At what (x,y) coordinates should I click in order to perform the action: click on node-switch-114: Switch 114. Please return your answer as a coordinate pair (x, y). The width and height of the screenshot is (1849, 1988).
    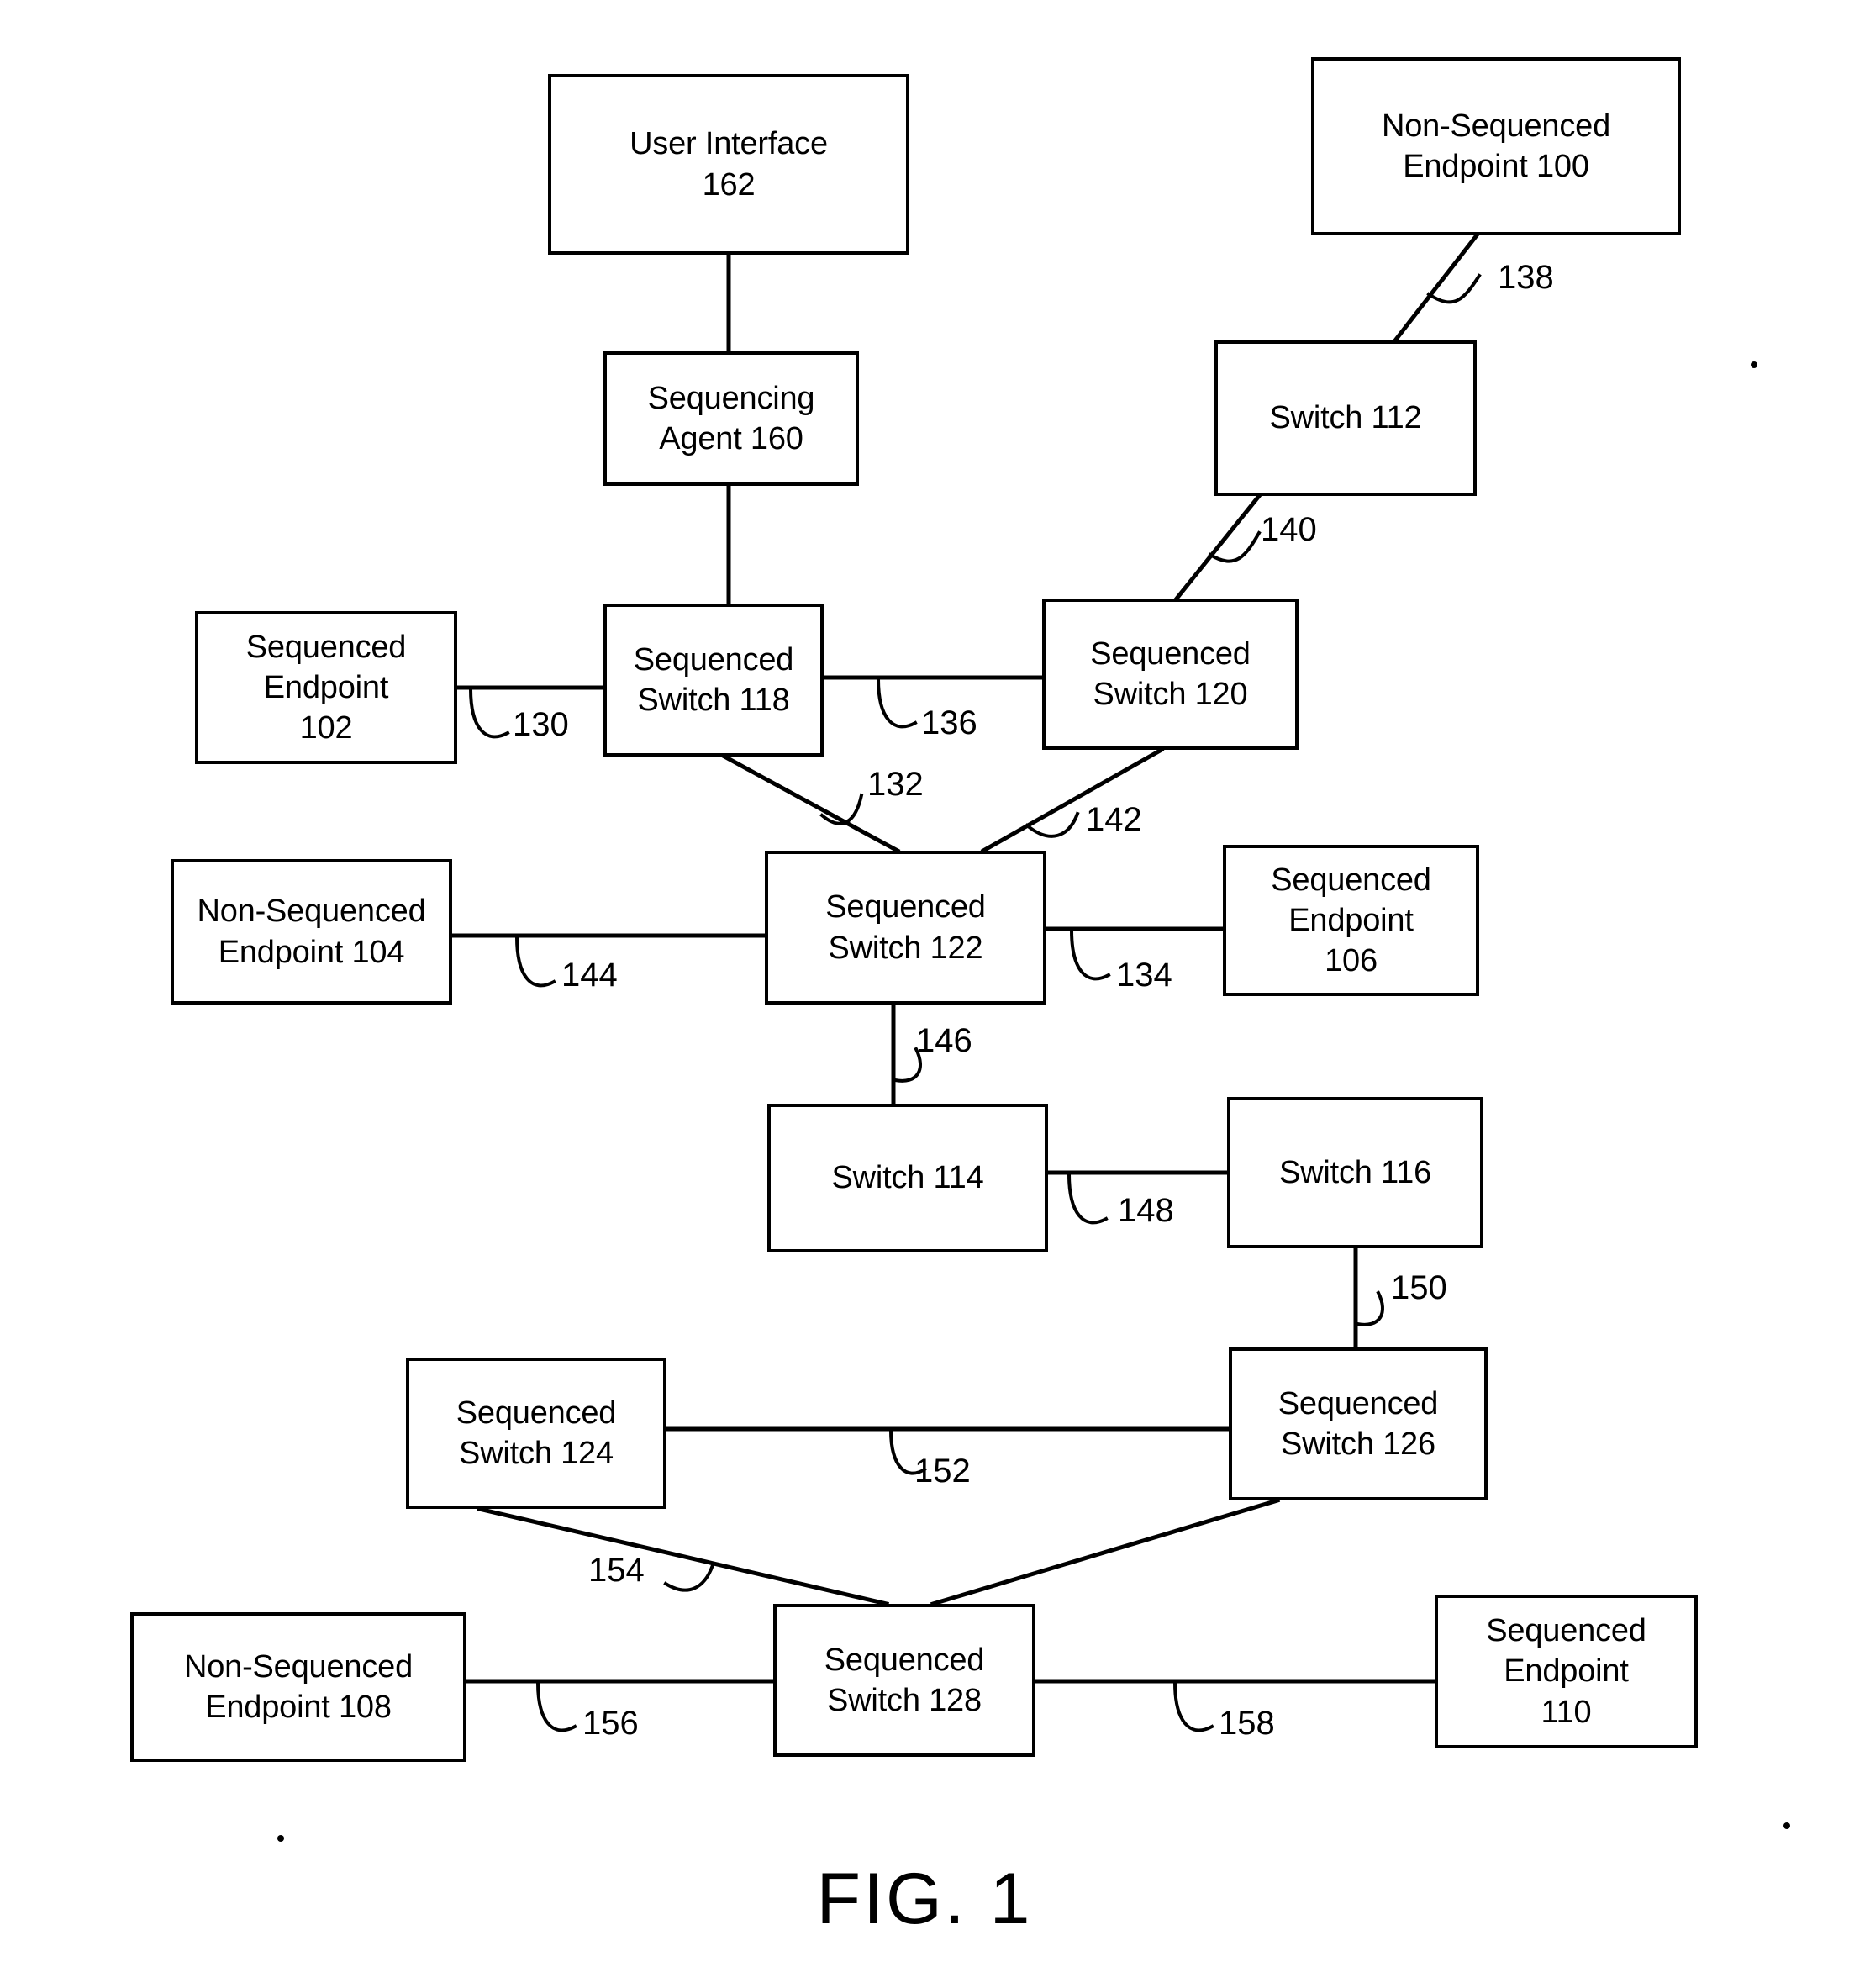
    Looking at the image, I should click on (908, 1178).